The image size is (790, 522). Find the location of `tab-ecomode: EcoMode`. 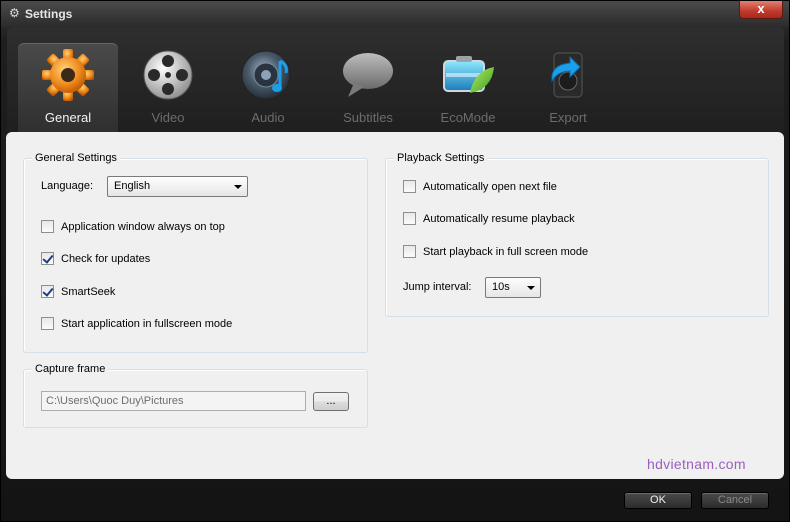

tab-ecomode: EcoMode is located at coordinates (468, 88).